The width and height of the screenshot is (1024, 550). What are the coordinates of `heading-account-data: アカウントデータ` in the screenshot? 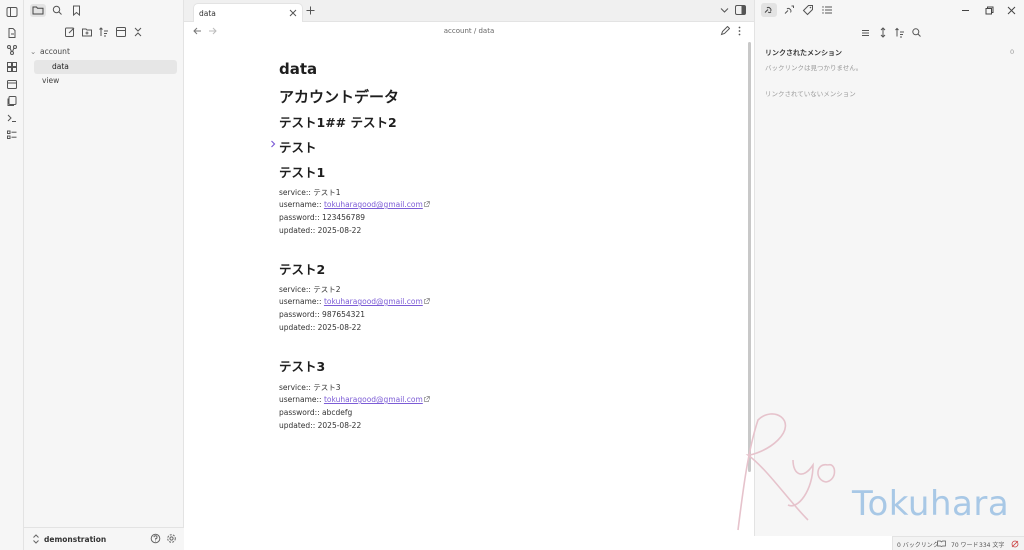 It's located at (339, 97).